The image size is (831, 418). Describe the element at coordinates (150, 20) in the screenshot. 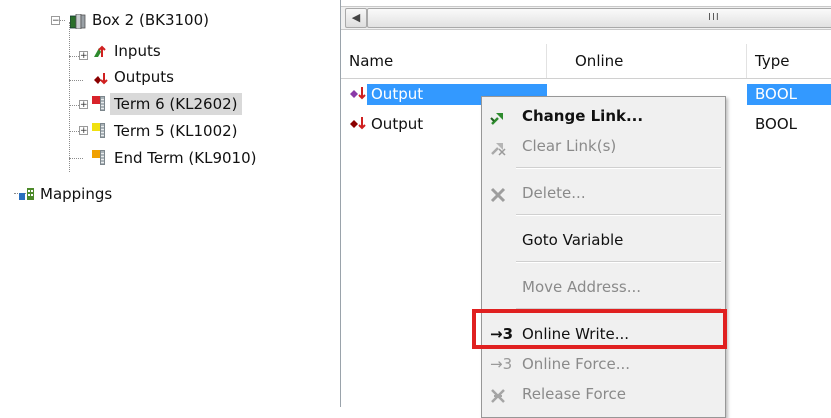

I see `tree-item-label: Box 2 (BK3100)` at that location.